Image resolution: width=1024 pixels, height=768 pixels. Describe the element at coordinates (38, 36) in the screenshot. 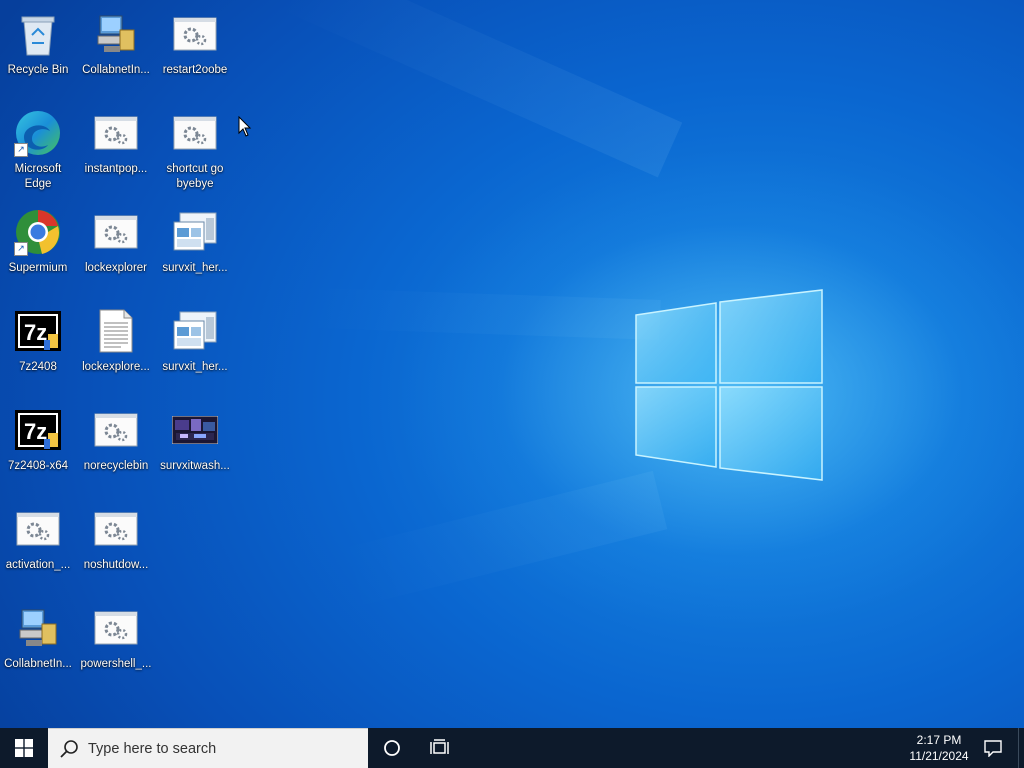

I see `recycle-bin-icon` at that location.